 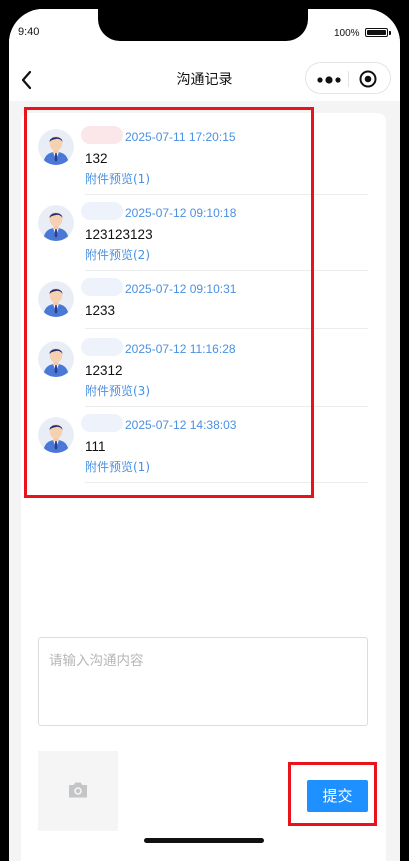 What do you see at coordinates (347, 33) in the screenshot?
I see `battery-percentage: 100%` at bounding box center [347, 33].